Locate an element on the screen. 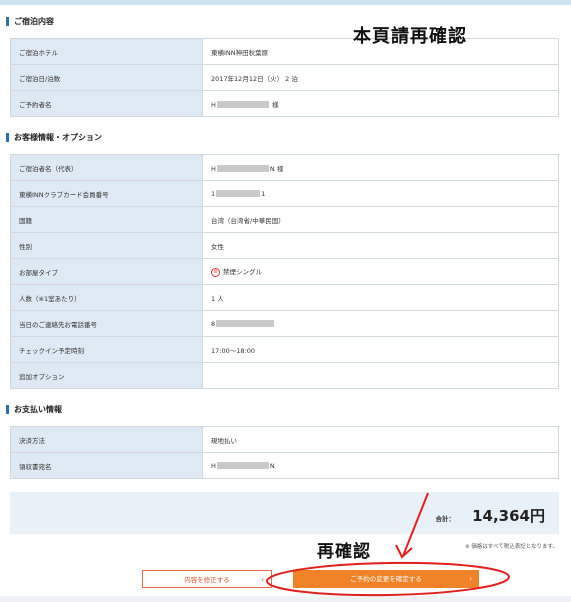  section-title-stay: ご宿泊内容 is located at coordinates (284, 22).